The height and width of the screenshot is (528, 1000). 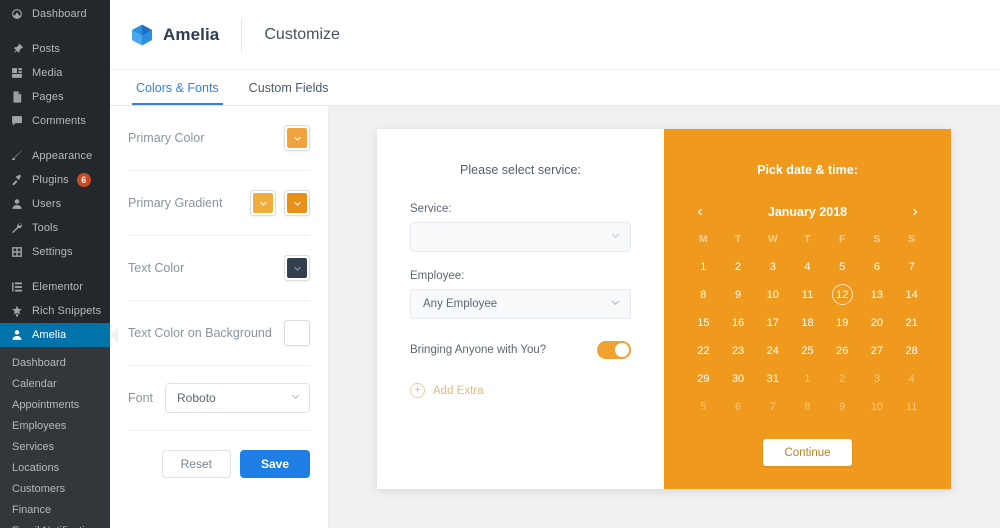 I want to click on reset-button: Reset, so click(x=196, y=464).